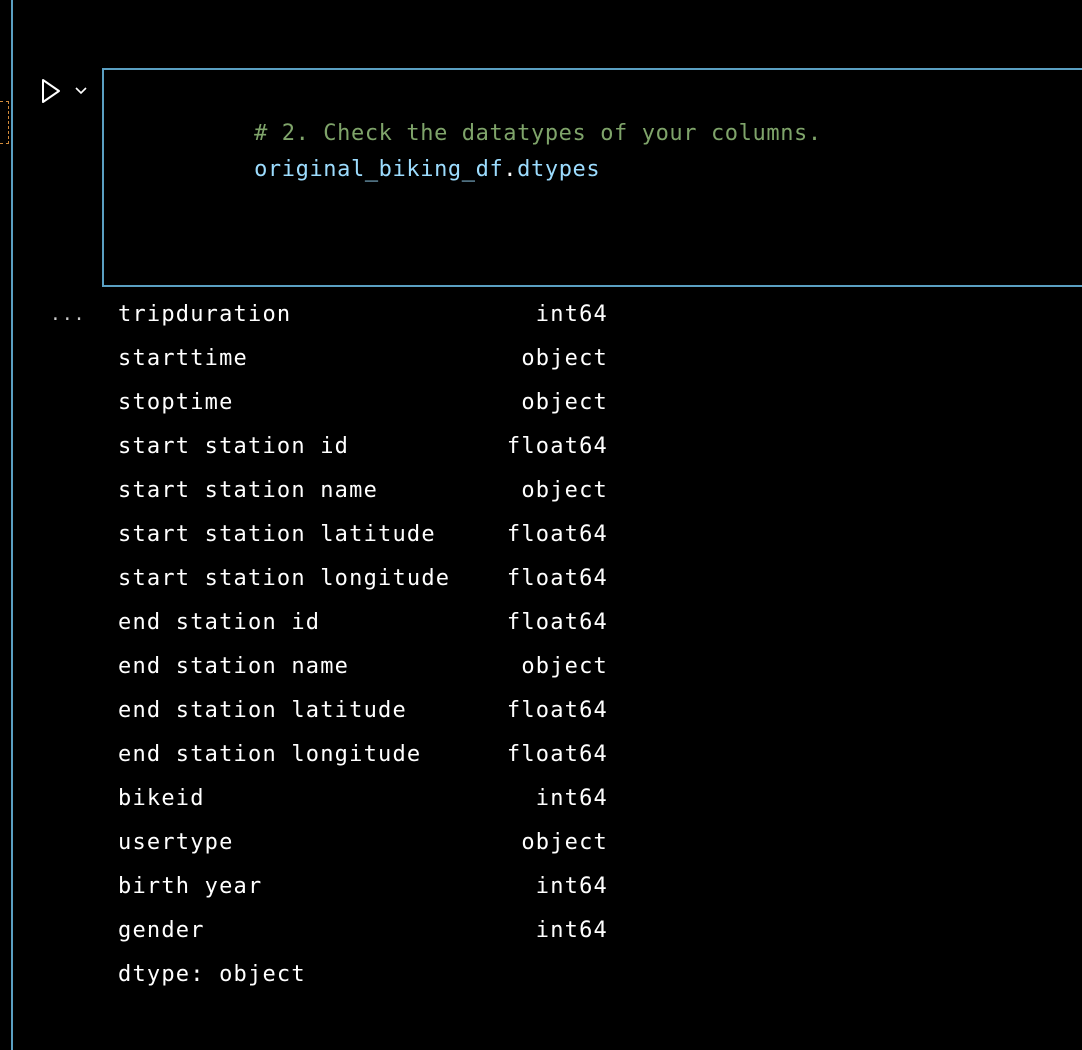 This screenshot has width=1082, height=1050. Describe the element at coordinates (368, 324) in the screenshot. I see `dtype-row: tripduration int64` at that location.